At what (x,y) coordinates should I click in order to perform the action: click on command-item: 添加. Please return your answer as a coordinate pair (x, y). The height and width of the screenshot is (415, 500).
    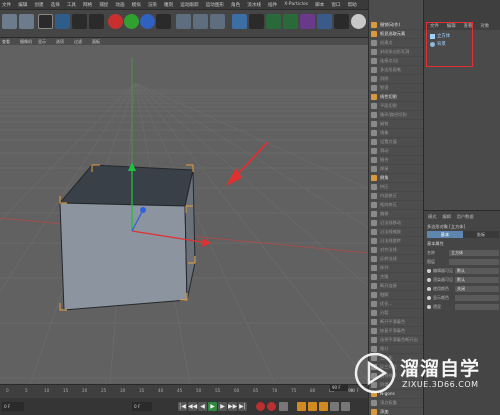
    Looking at the image, I should click on (396, 411).